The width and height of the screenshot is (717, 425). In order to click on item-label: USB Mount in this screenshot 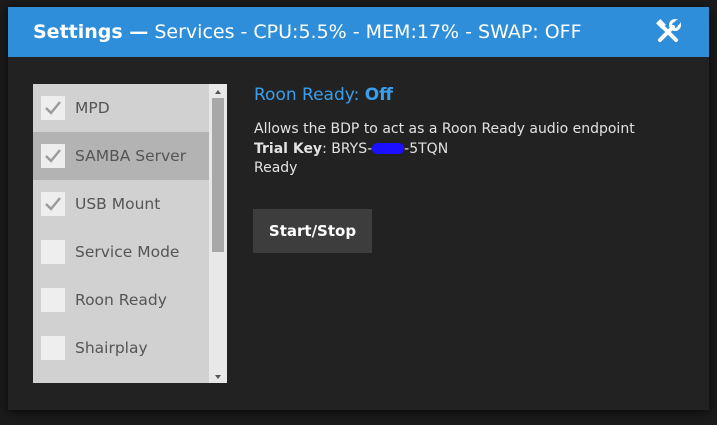, I will do `click(118, 204)`.